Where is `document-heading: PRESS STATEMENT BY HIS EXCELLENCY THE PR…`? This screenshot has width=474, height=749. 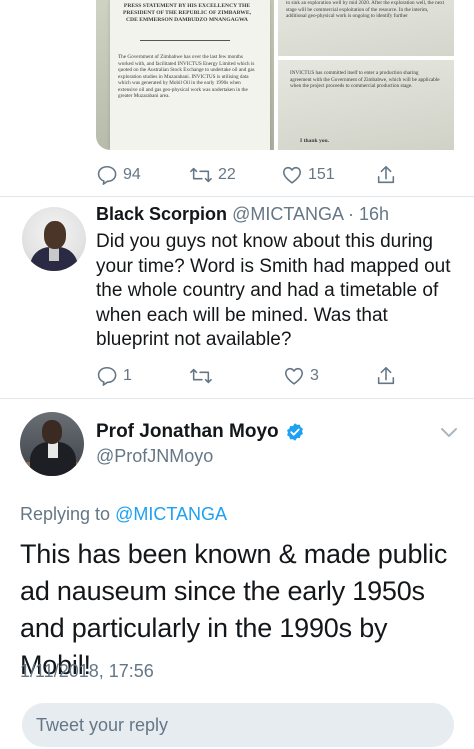
document-heading: PRESS STATEMENT BY HIS EXCELLENCY THE PR… is located at coordinates (187, 13).